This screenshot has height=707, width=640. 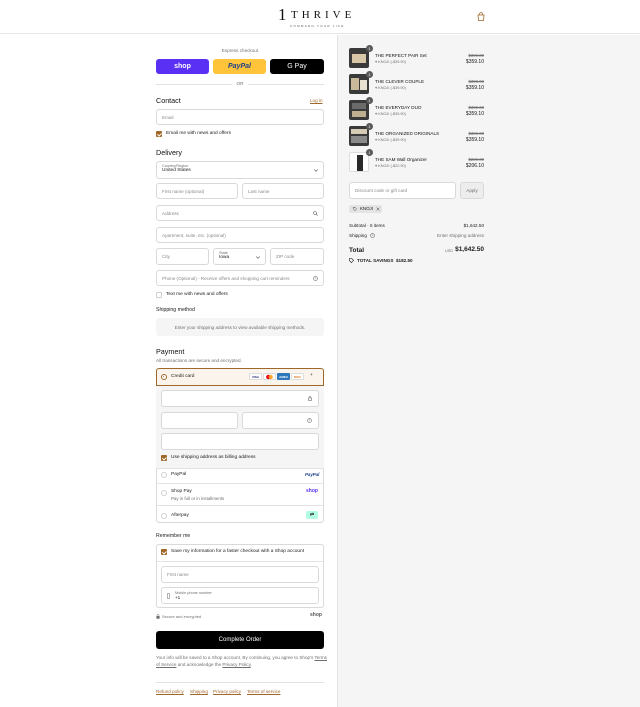 I want to click on last-name-placeholder: Last name, so click(x=259, y=191).